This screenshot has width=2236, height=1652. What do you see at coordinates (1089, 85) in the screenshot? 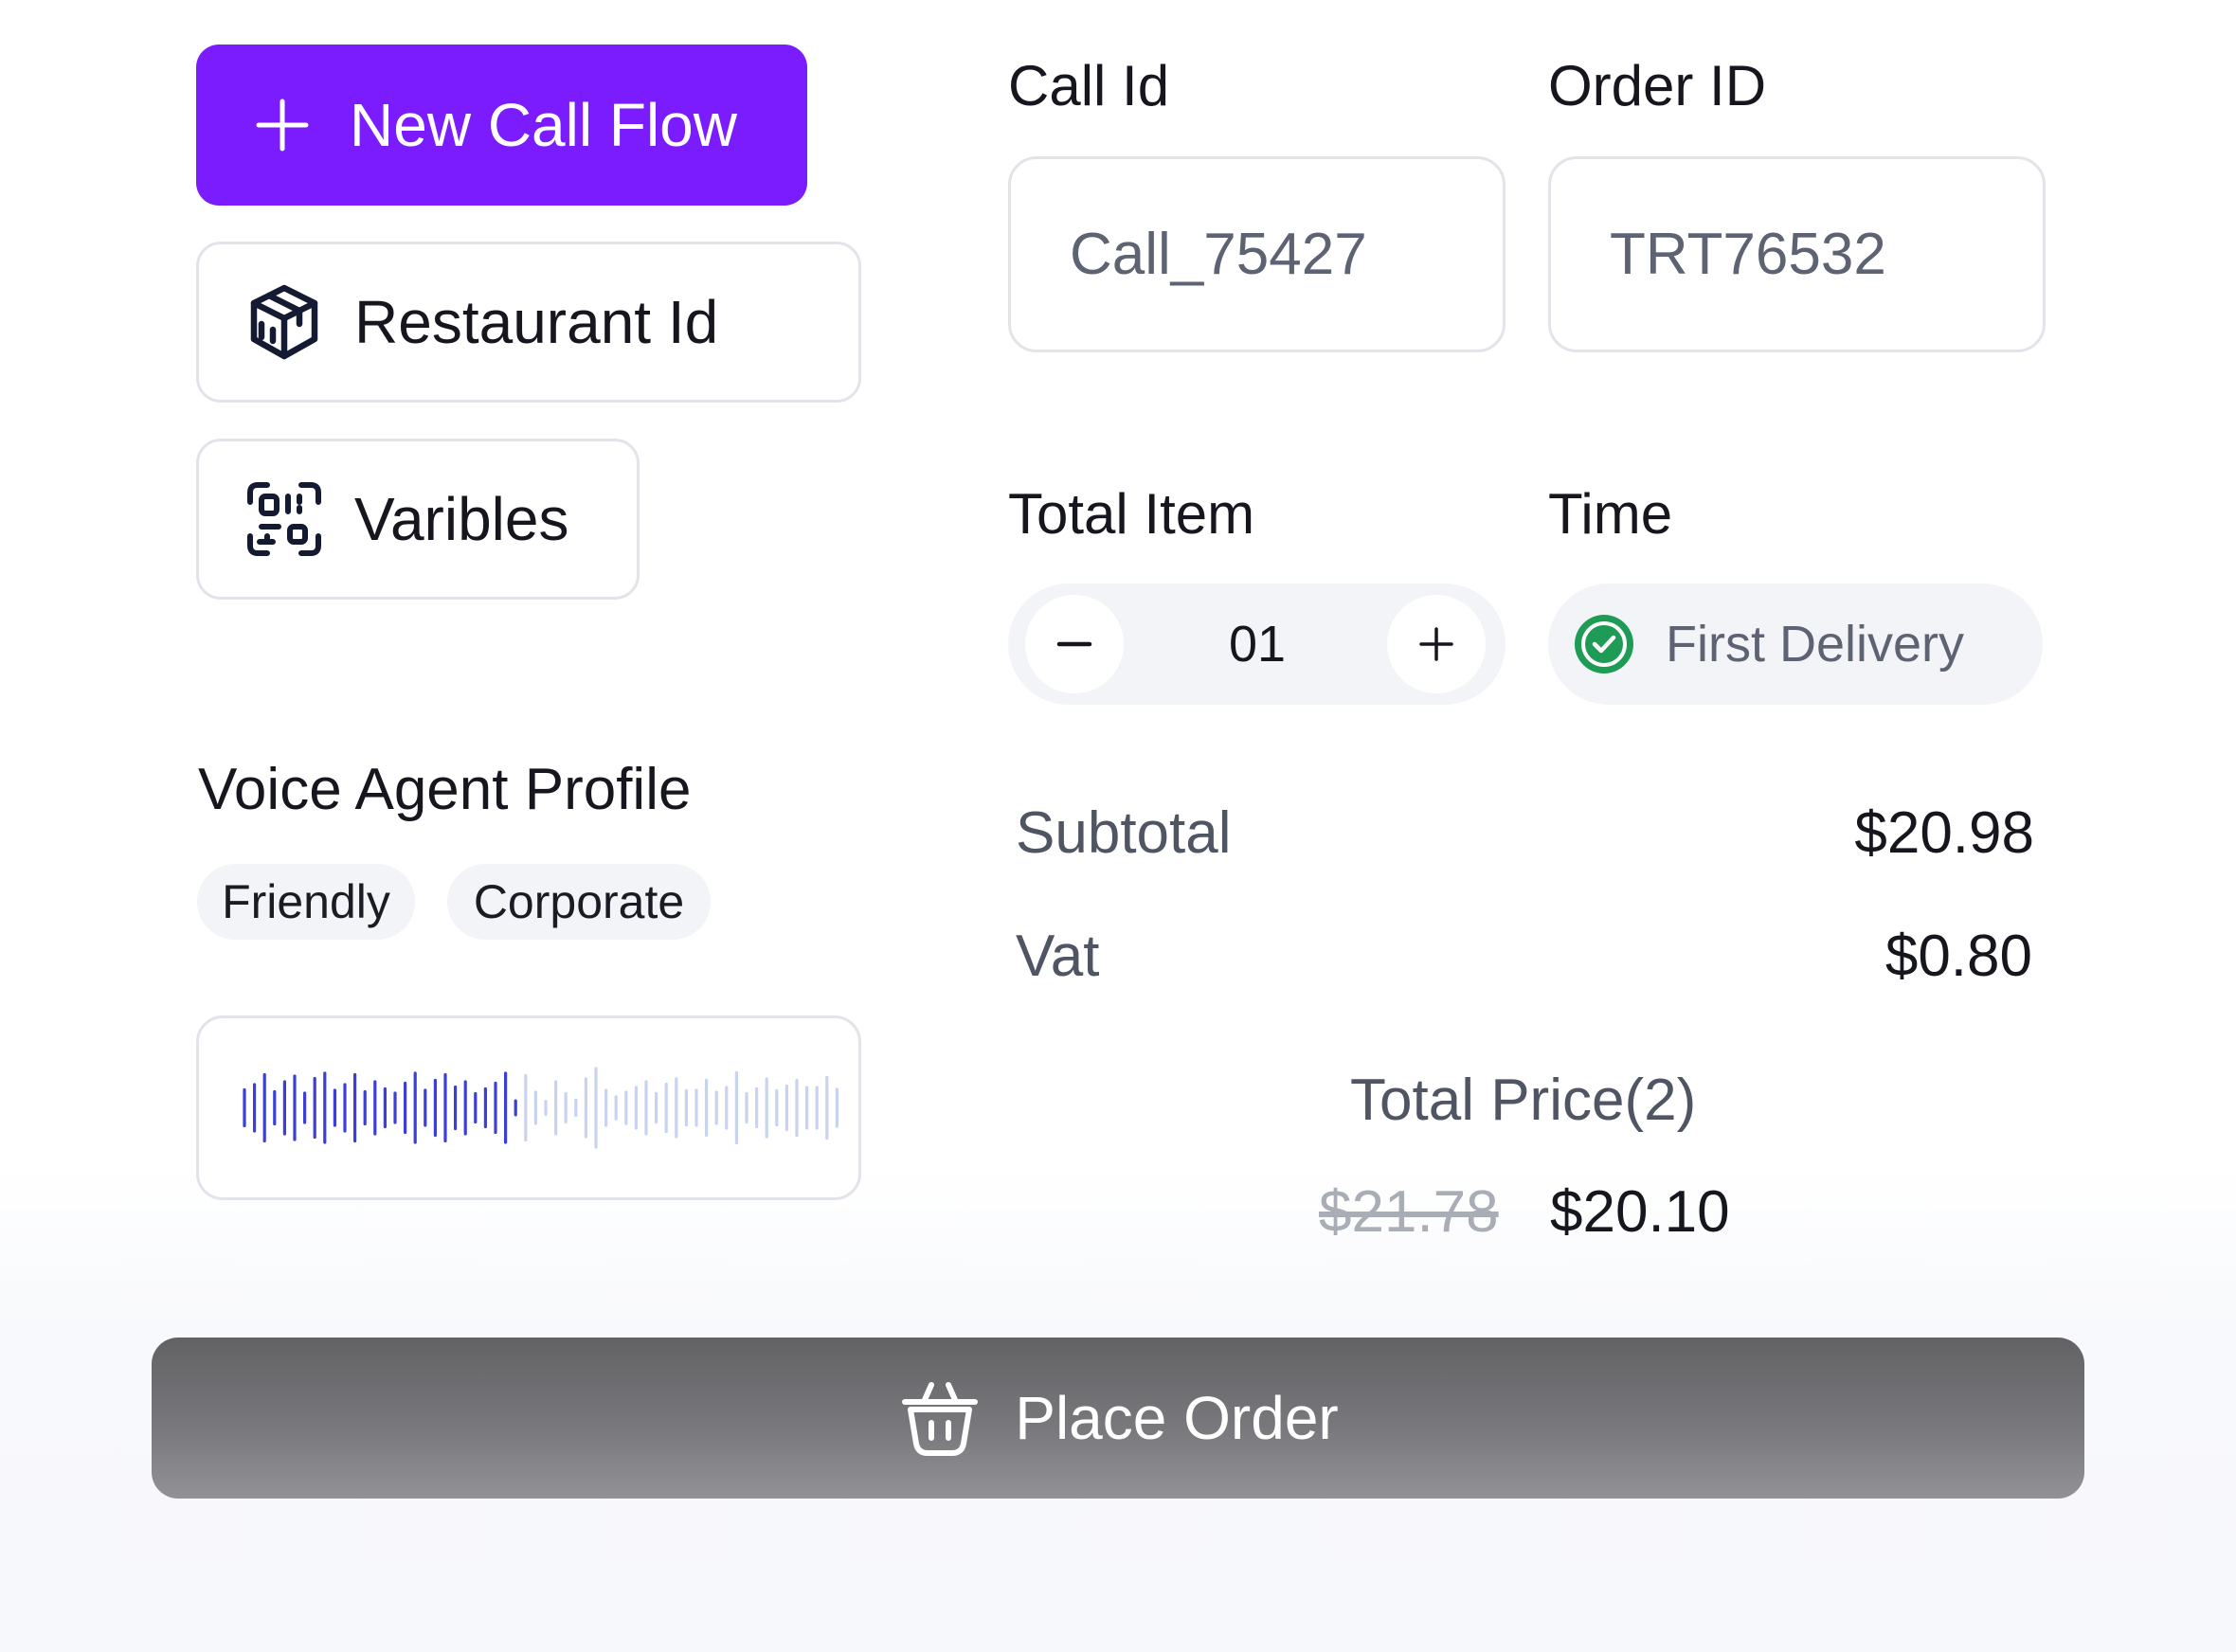
I see `call-id-label: Call Id` at bounding box center [1089, 85].